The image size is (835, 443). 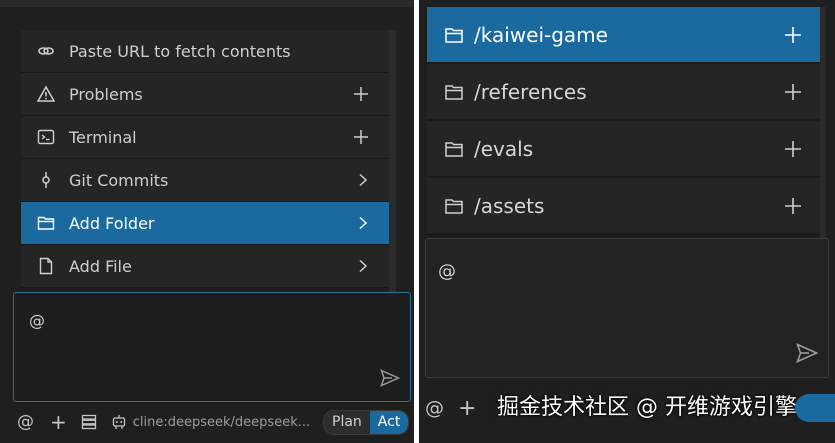 What do you see at coordinates (205, 266) in the screenshot?
I see `menu-item-add-file: Add File` at bounding box center [205, 266].